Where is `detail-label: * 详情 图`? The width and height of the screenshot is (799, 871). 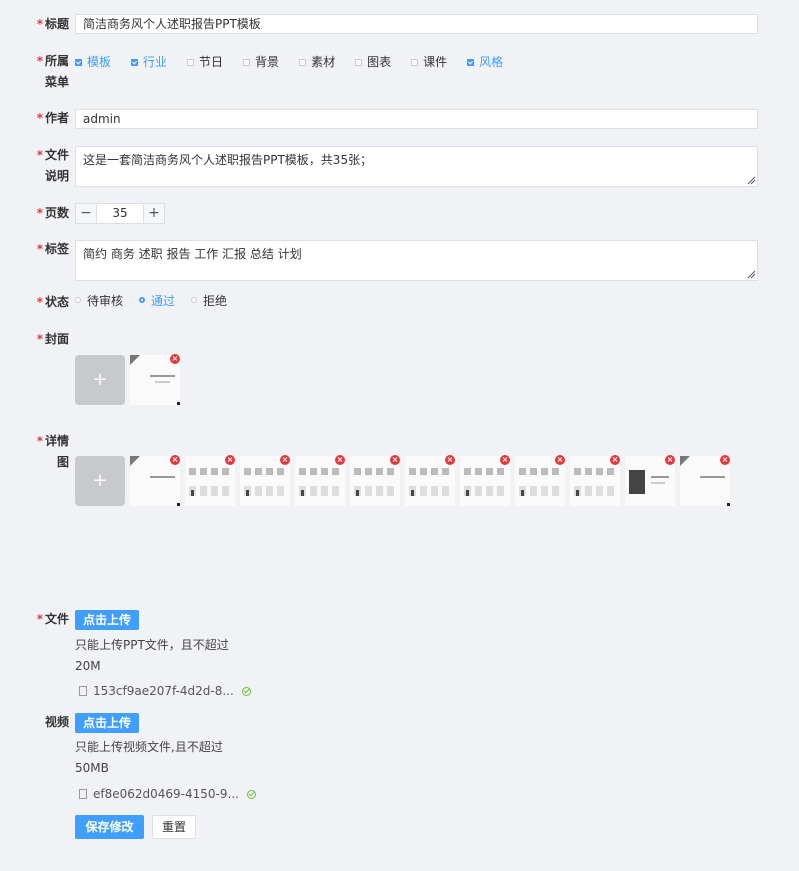 detail-label: * 详情 图 is located at coordinates (52, 451).